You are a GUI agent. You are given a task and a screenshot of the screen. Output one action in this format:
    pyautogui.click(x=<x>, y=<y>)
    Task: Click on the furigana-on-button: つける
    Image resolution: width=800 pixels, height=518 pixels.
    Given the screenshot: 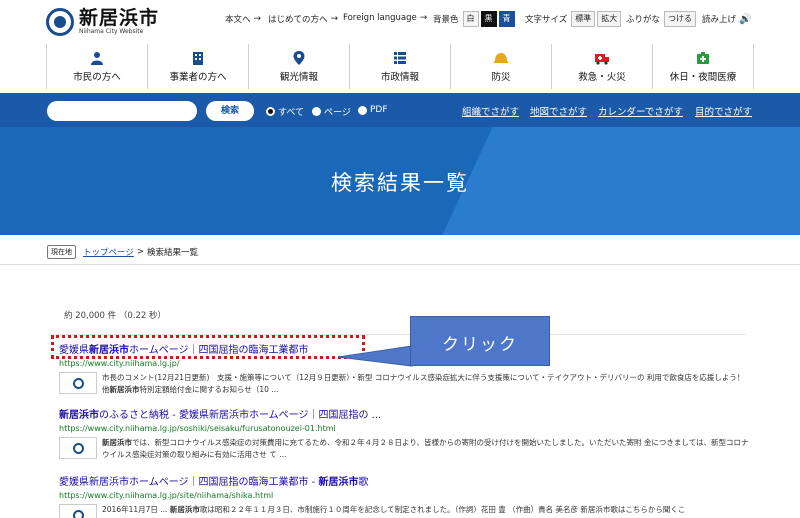 What is the action you would take?
    pyautogui.click(x=680, y=19)
    